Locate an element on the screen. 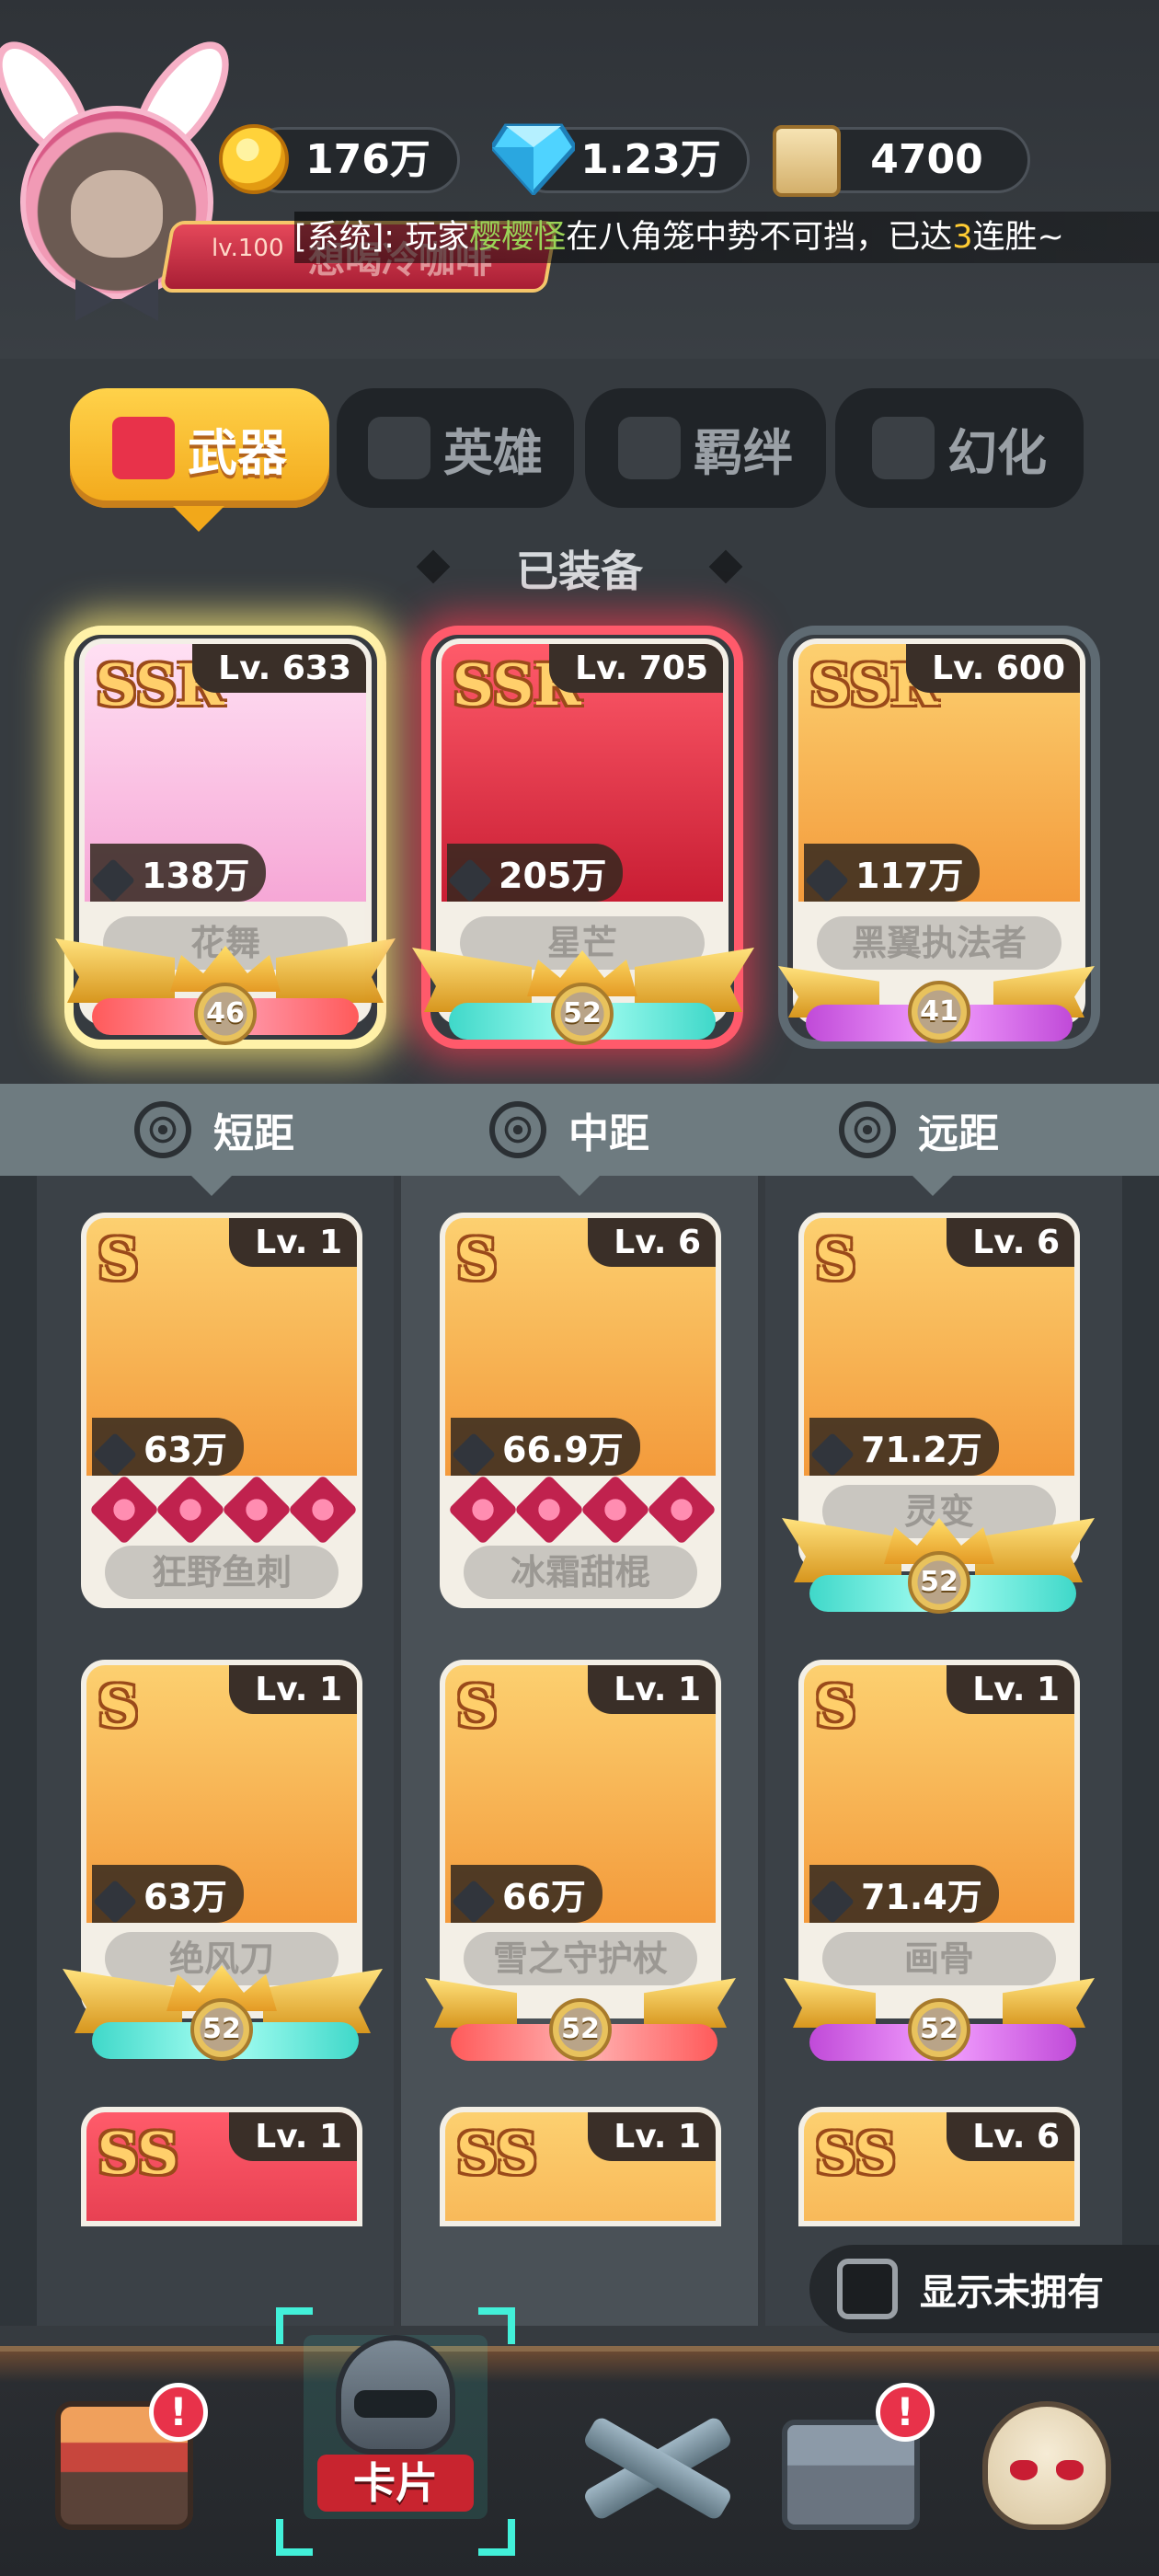 The image size is (1159, 2576). tab-heroes-label: 英雄 is located at coordinates (493, 452).